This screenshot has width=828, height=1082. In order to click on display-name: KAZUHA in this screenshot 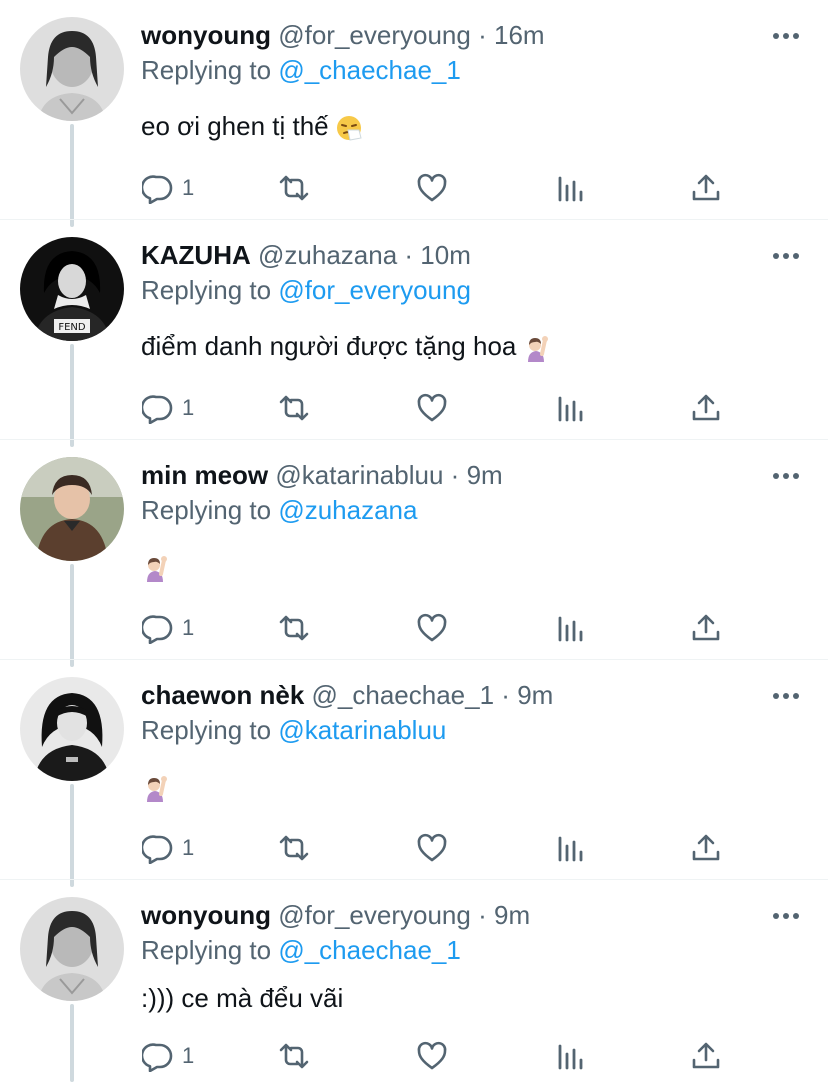, I will do `click(196, 255)`.